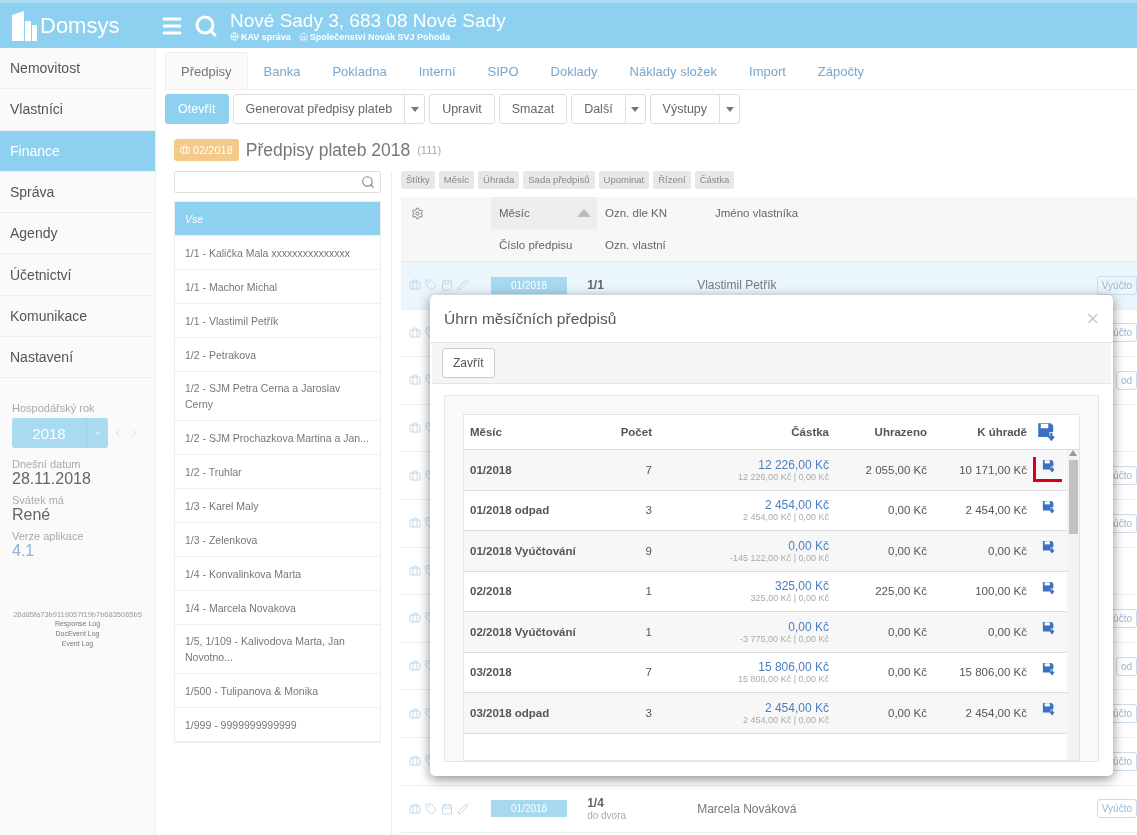  I want to click on column-header: Uhrazeno, so click(900, 432).